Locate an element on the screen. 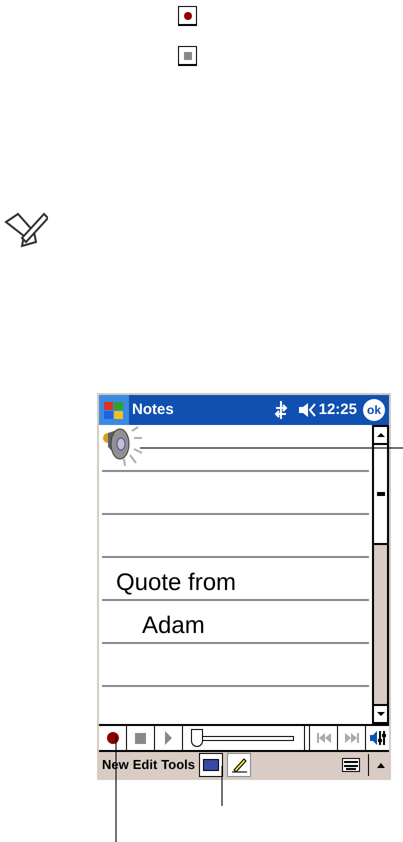 This screenshot has width=403, height=842. start-button is located at coordinates (114, 410).